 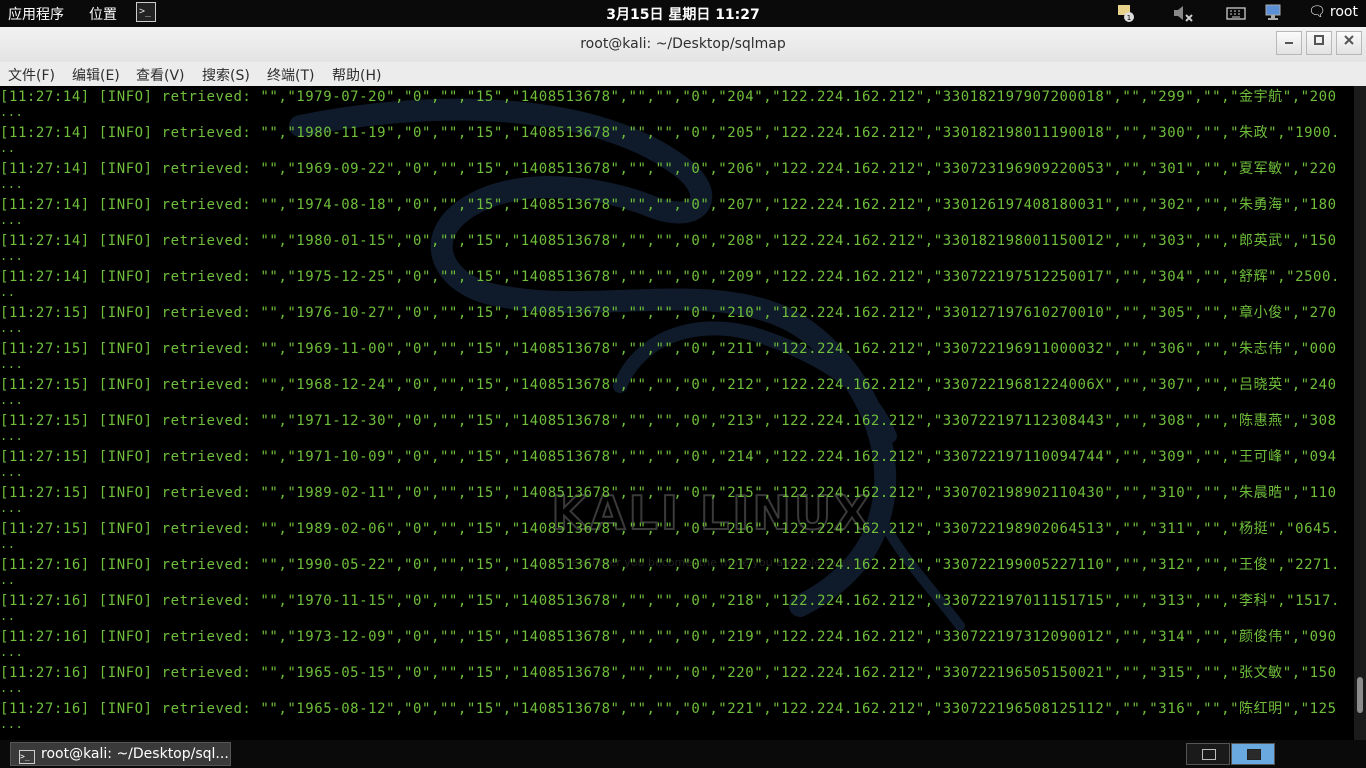 I want to click on svg-text: 1, so click(x=1129, y=18).